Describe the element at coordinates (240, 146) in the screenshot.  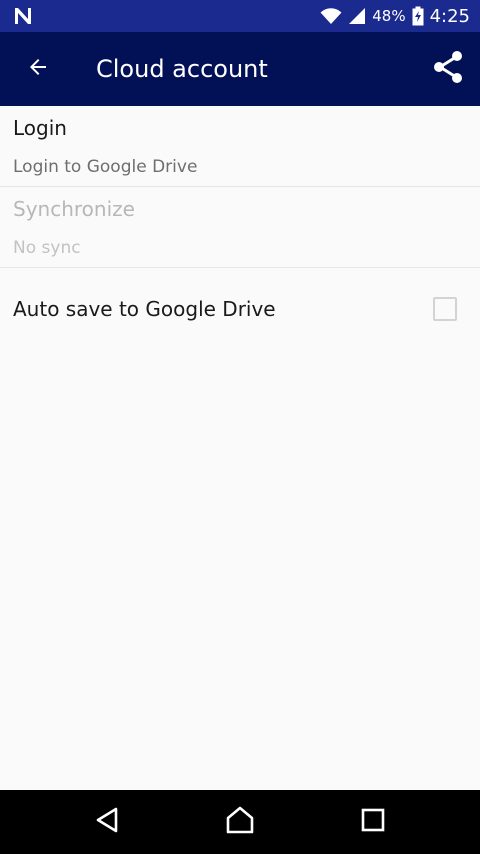
I see `login-preference: Login Login to Google Drive` at that location.